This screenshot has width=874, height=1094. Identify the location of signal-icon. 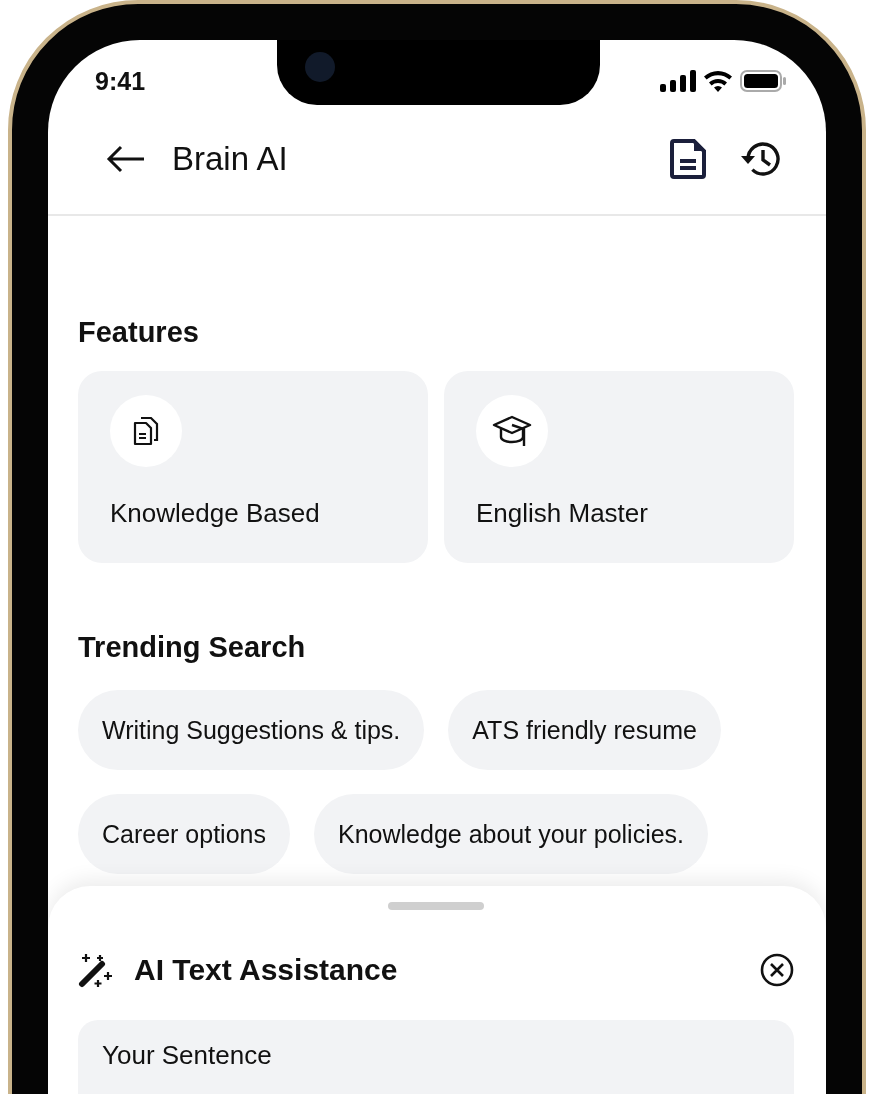
(678, 81).